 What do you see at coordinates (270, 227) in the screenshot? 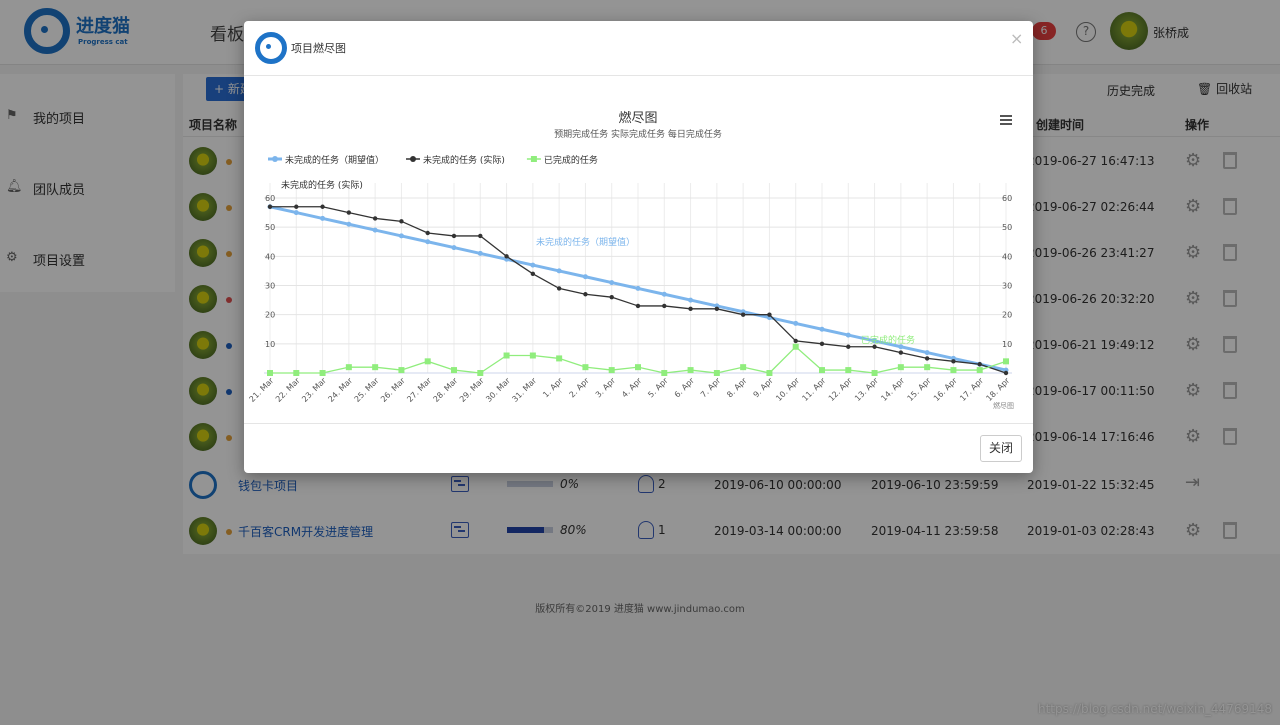
I see `y-tick-left-4: 50` at bounding box center [270, 227].